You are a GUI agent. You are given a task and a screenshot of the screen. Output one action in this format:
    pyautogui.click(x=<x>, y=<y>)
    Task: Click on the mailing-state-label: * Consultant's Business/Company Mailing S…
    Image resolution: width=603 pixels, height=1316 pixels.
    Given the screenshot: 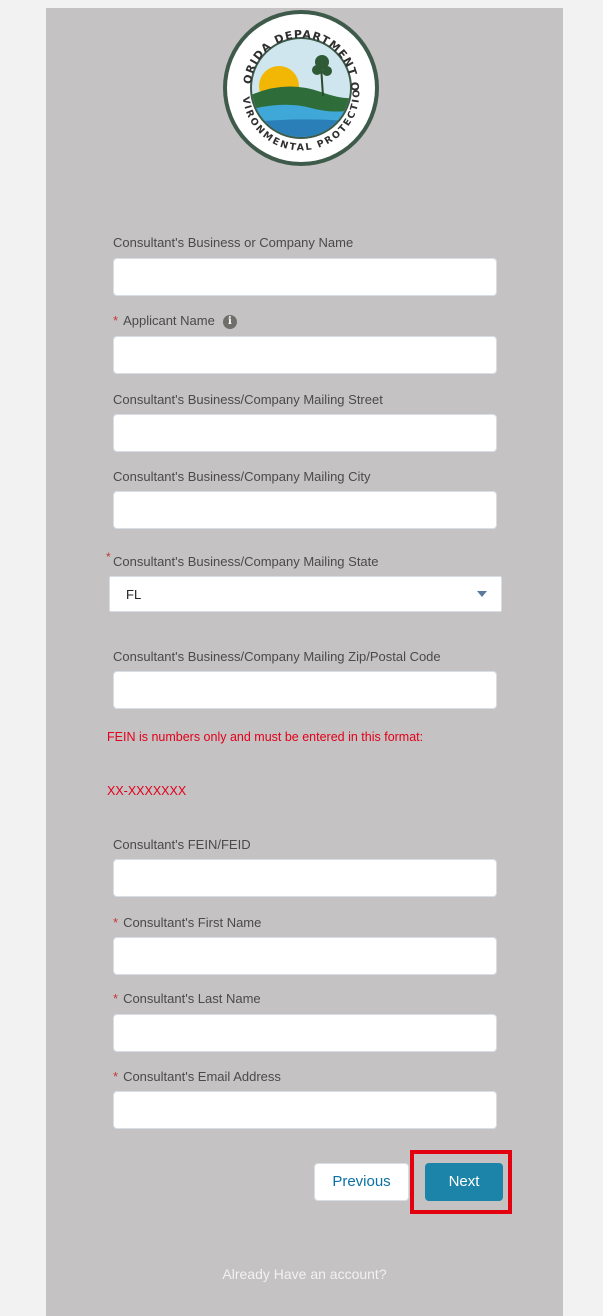 What is the action you would take?
    pyautogui.click(x=242, y=559)
    